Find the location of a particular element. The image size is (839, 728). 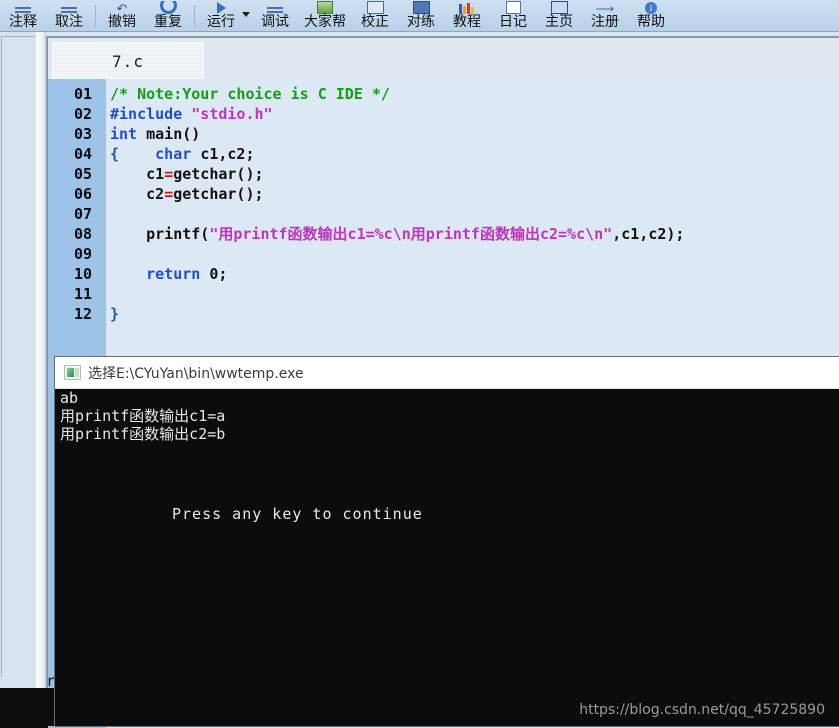

toolbar-button-label: 日记 is located at coordinates (513, 22).